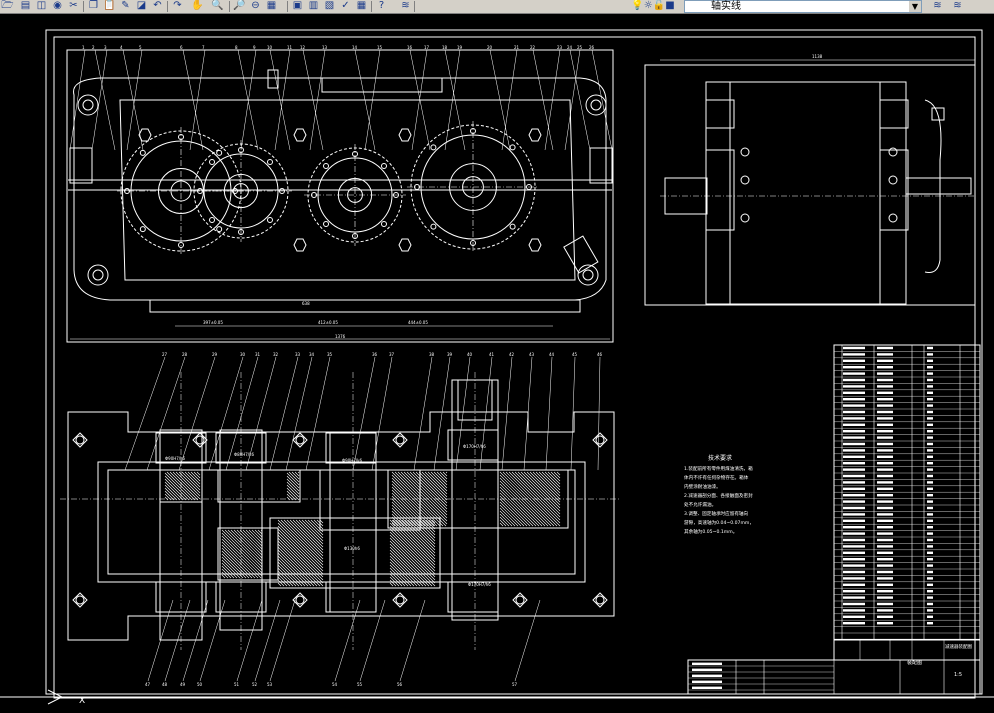 This screenshot has height=713, width=994. Describe the element at coordinates (73, 6) in the screenshot. I see `cut-icon: ✂` at that location.